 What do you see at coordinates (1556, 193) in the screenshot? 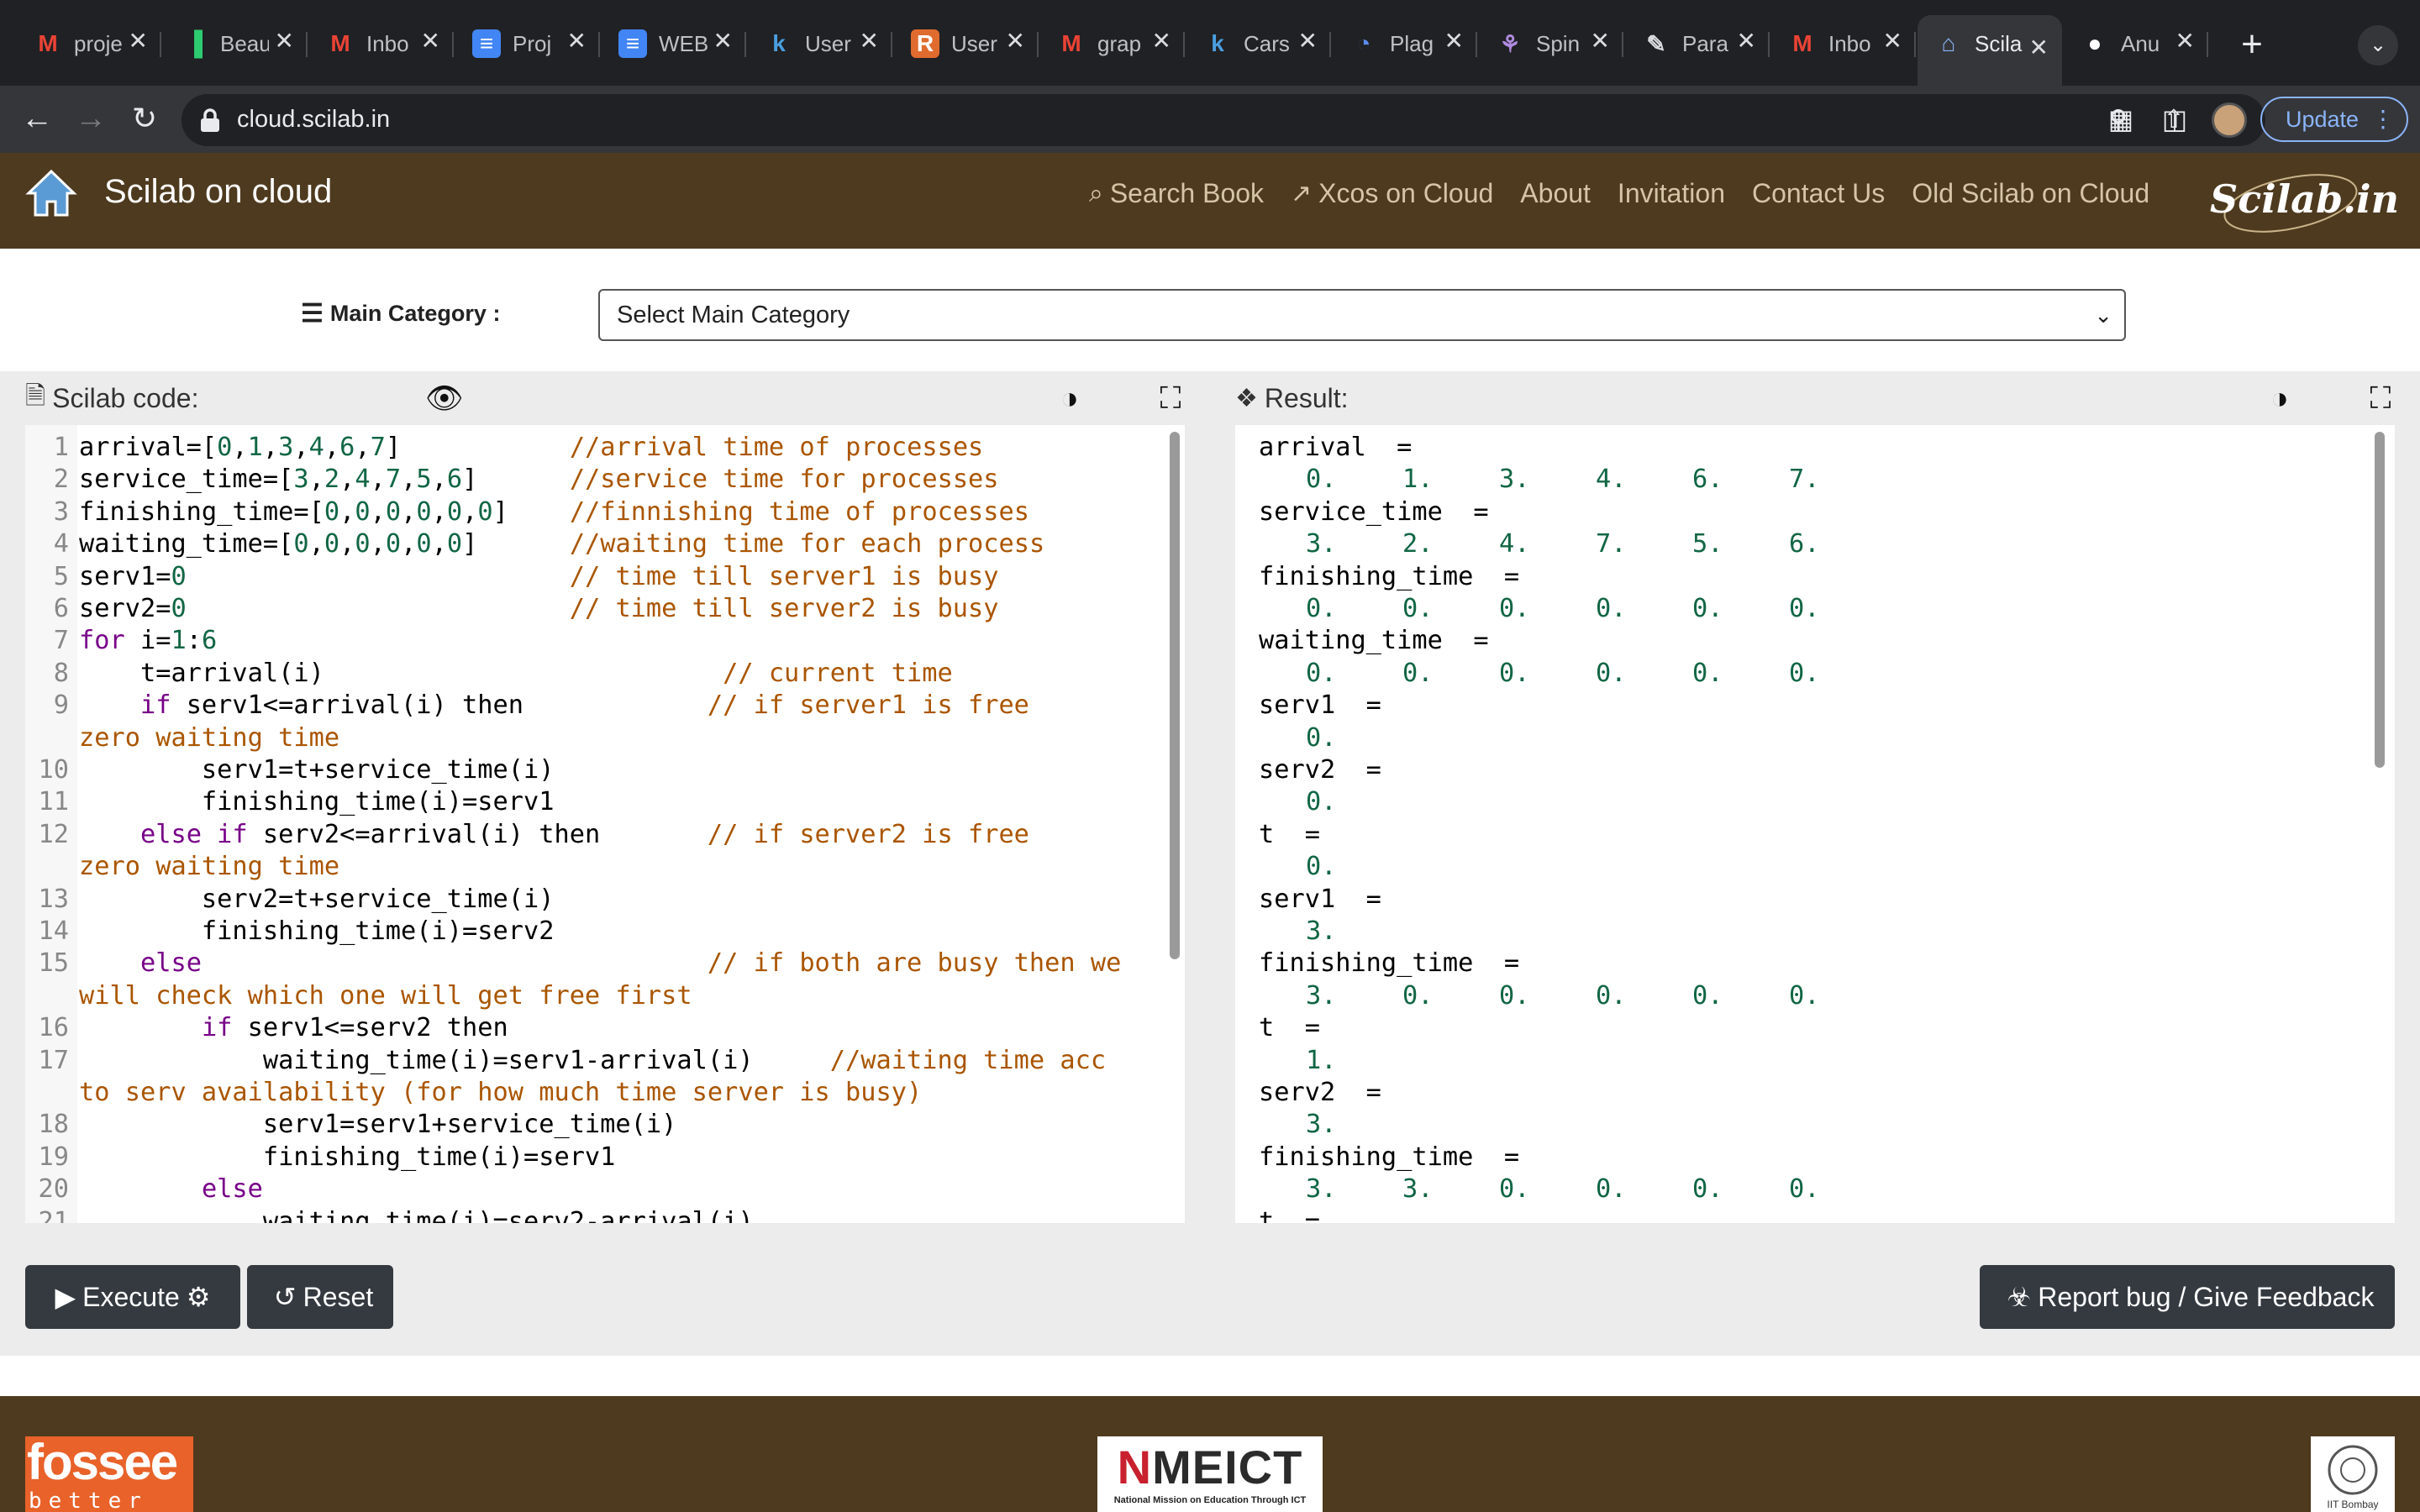
I see `nav-link: About` at bounding box center [1556, 193].